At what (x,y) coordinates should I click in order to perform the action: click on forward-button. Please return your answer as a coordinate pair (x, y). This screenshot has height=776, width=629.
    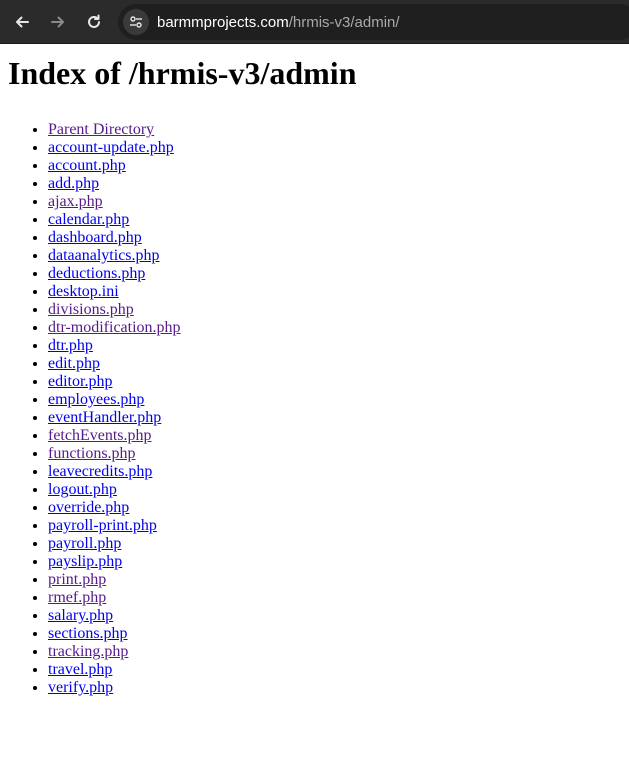
    Looking at the image, I should click on (58, 22).